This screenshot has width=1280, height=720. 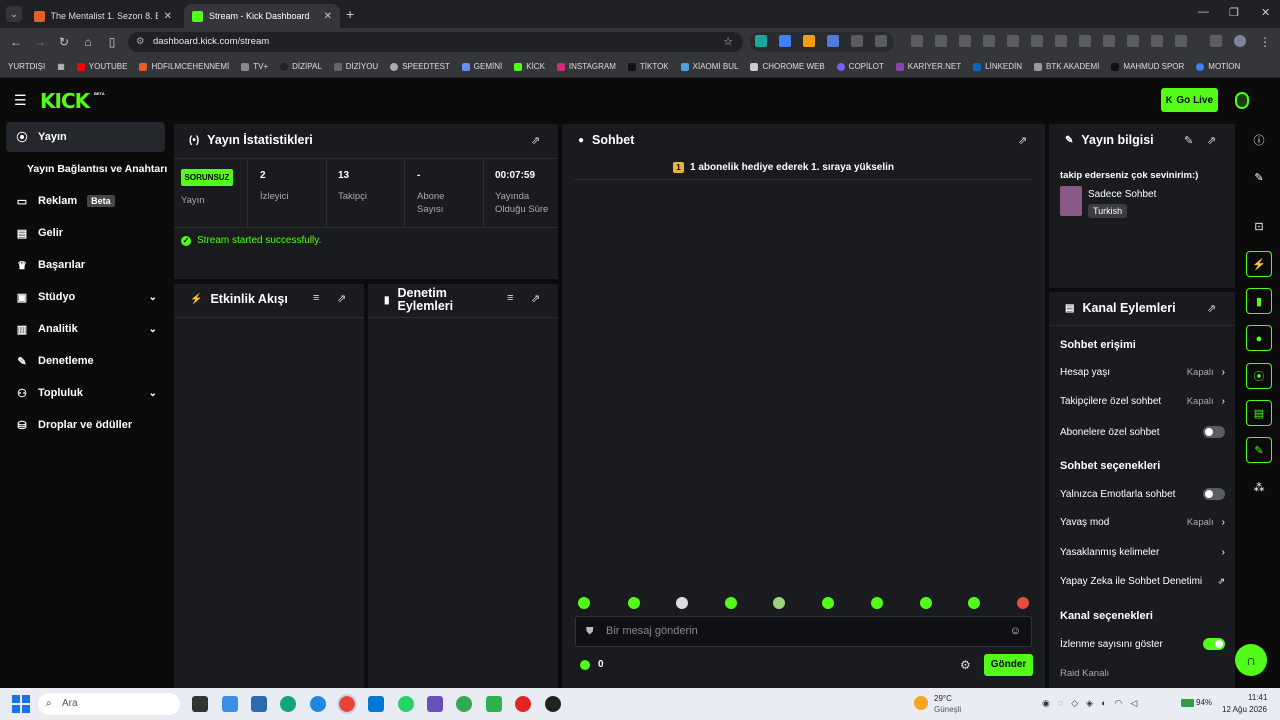 I want to click on go-live-button: K Go Live, so click(x=1189, y=100).